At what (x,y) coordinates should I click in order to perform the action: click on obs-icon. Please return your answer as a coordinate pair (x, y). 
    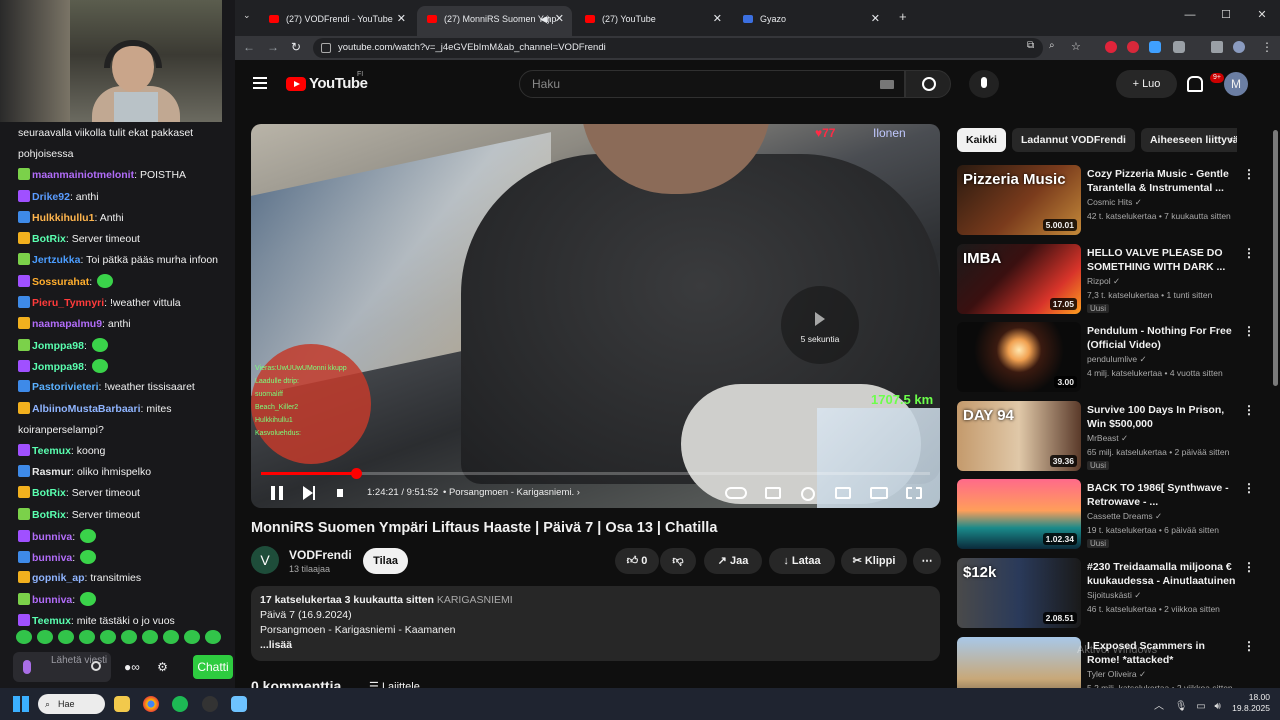
    Looking at the image, I should click on (210, 704).